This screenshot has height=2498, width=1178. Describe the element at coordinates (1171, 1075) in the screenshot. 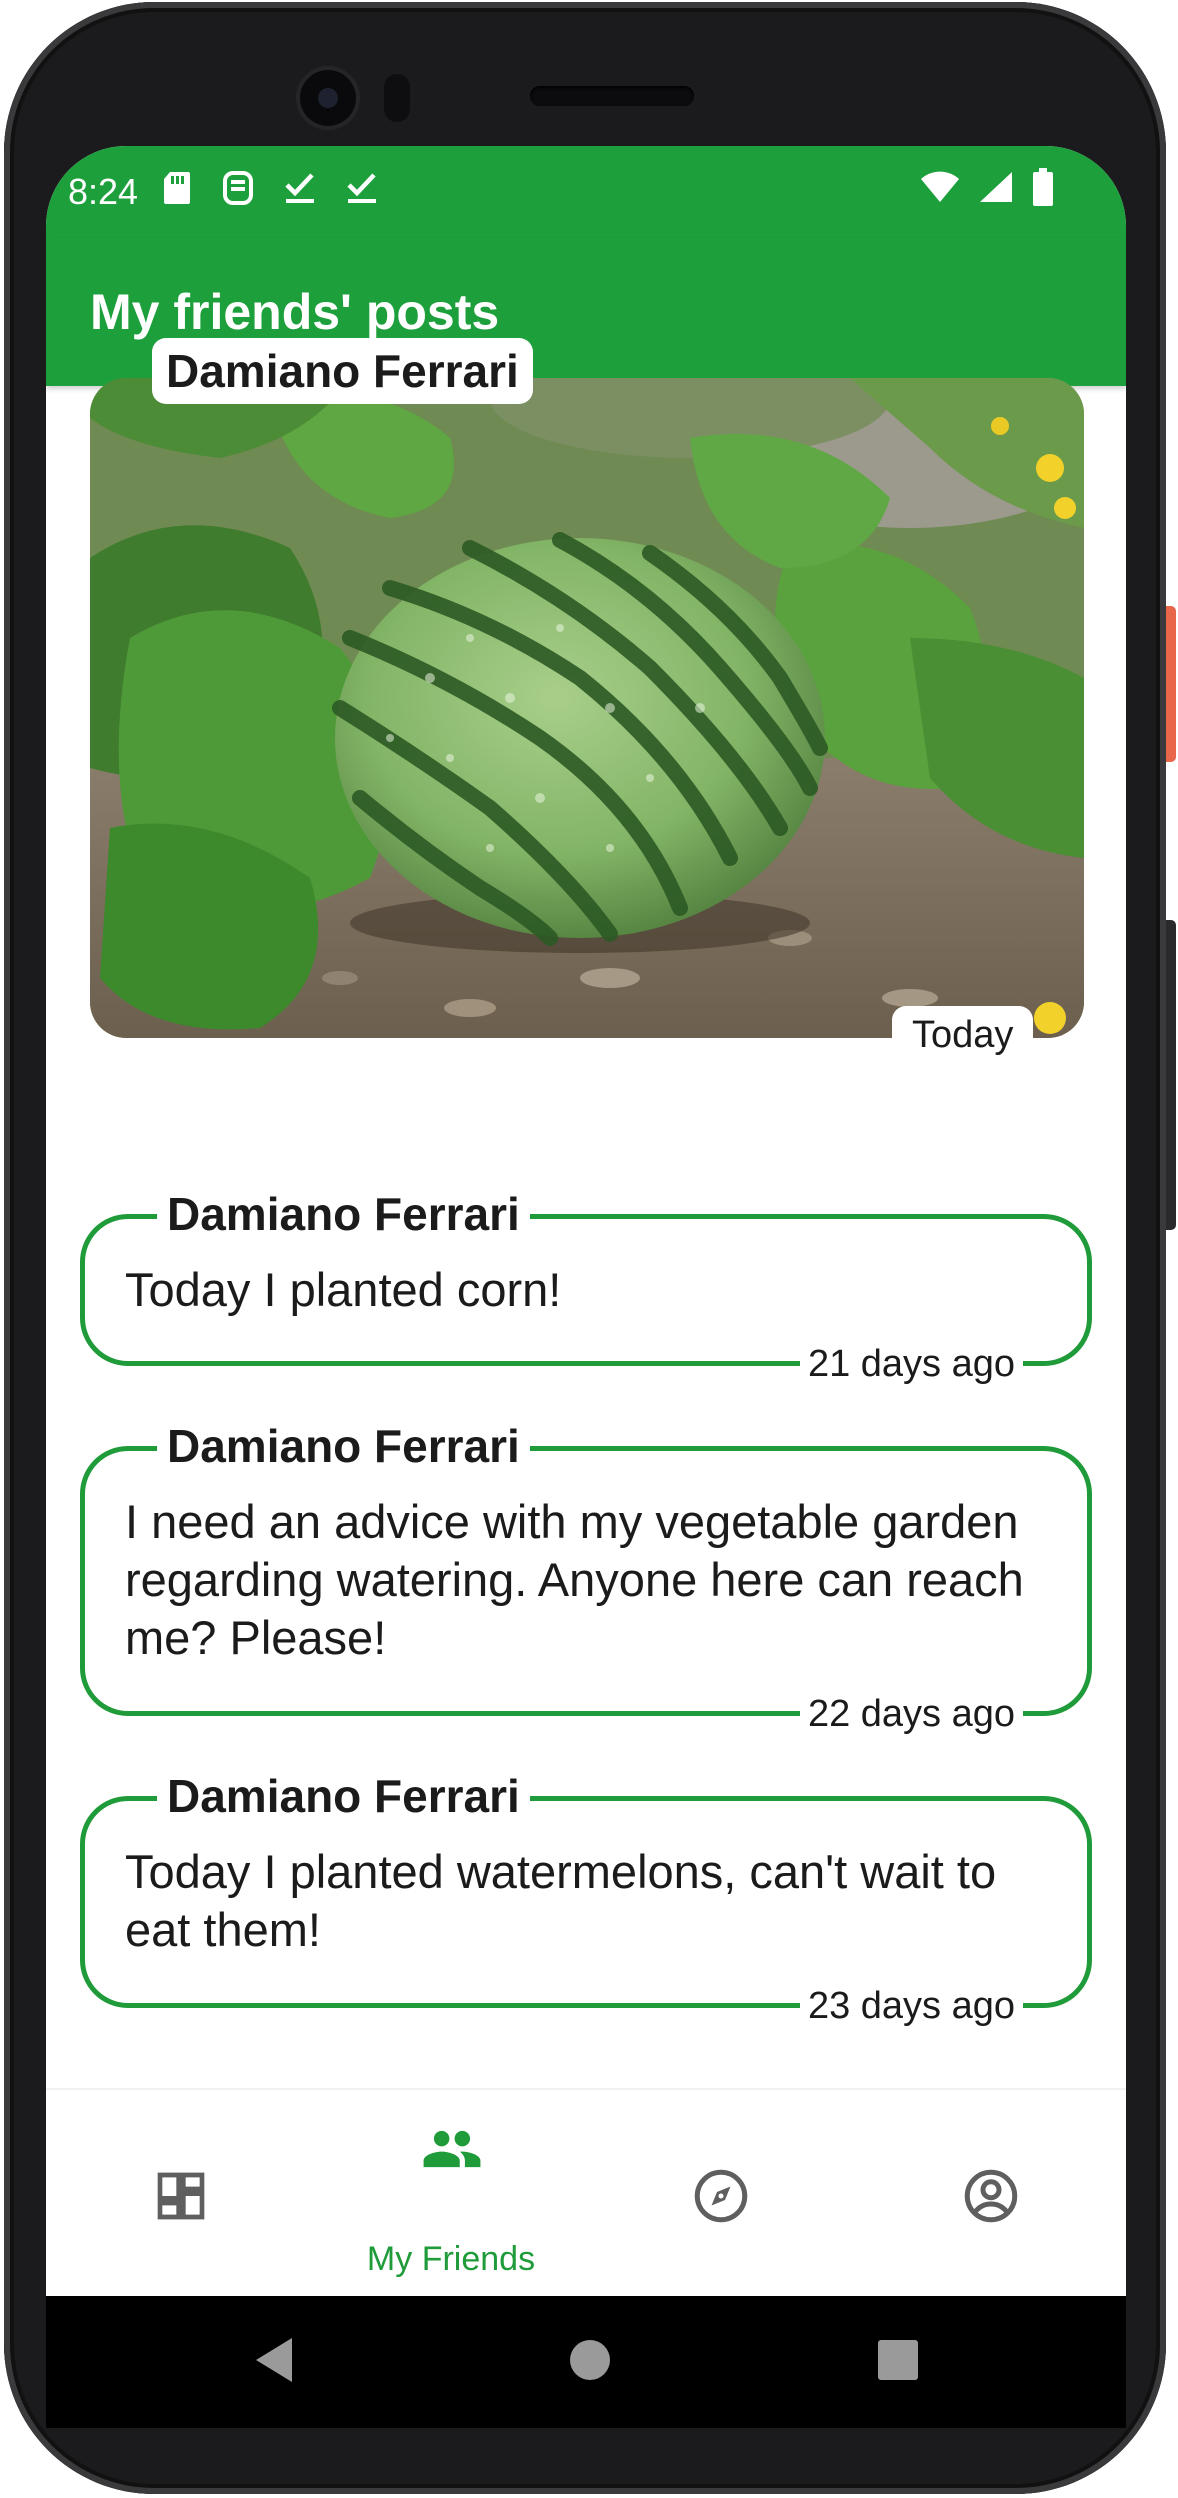

I see `volume-button` at that location.